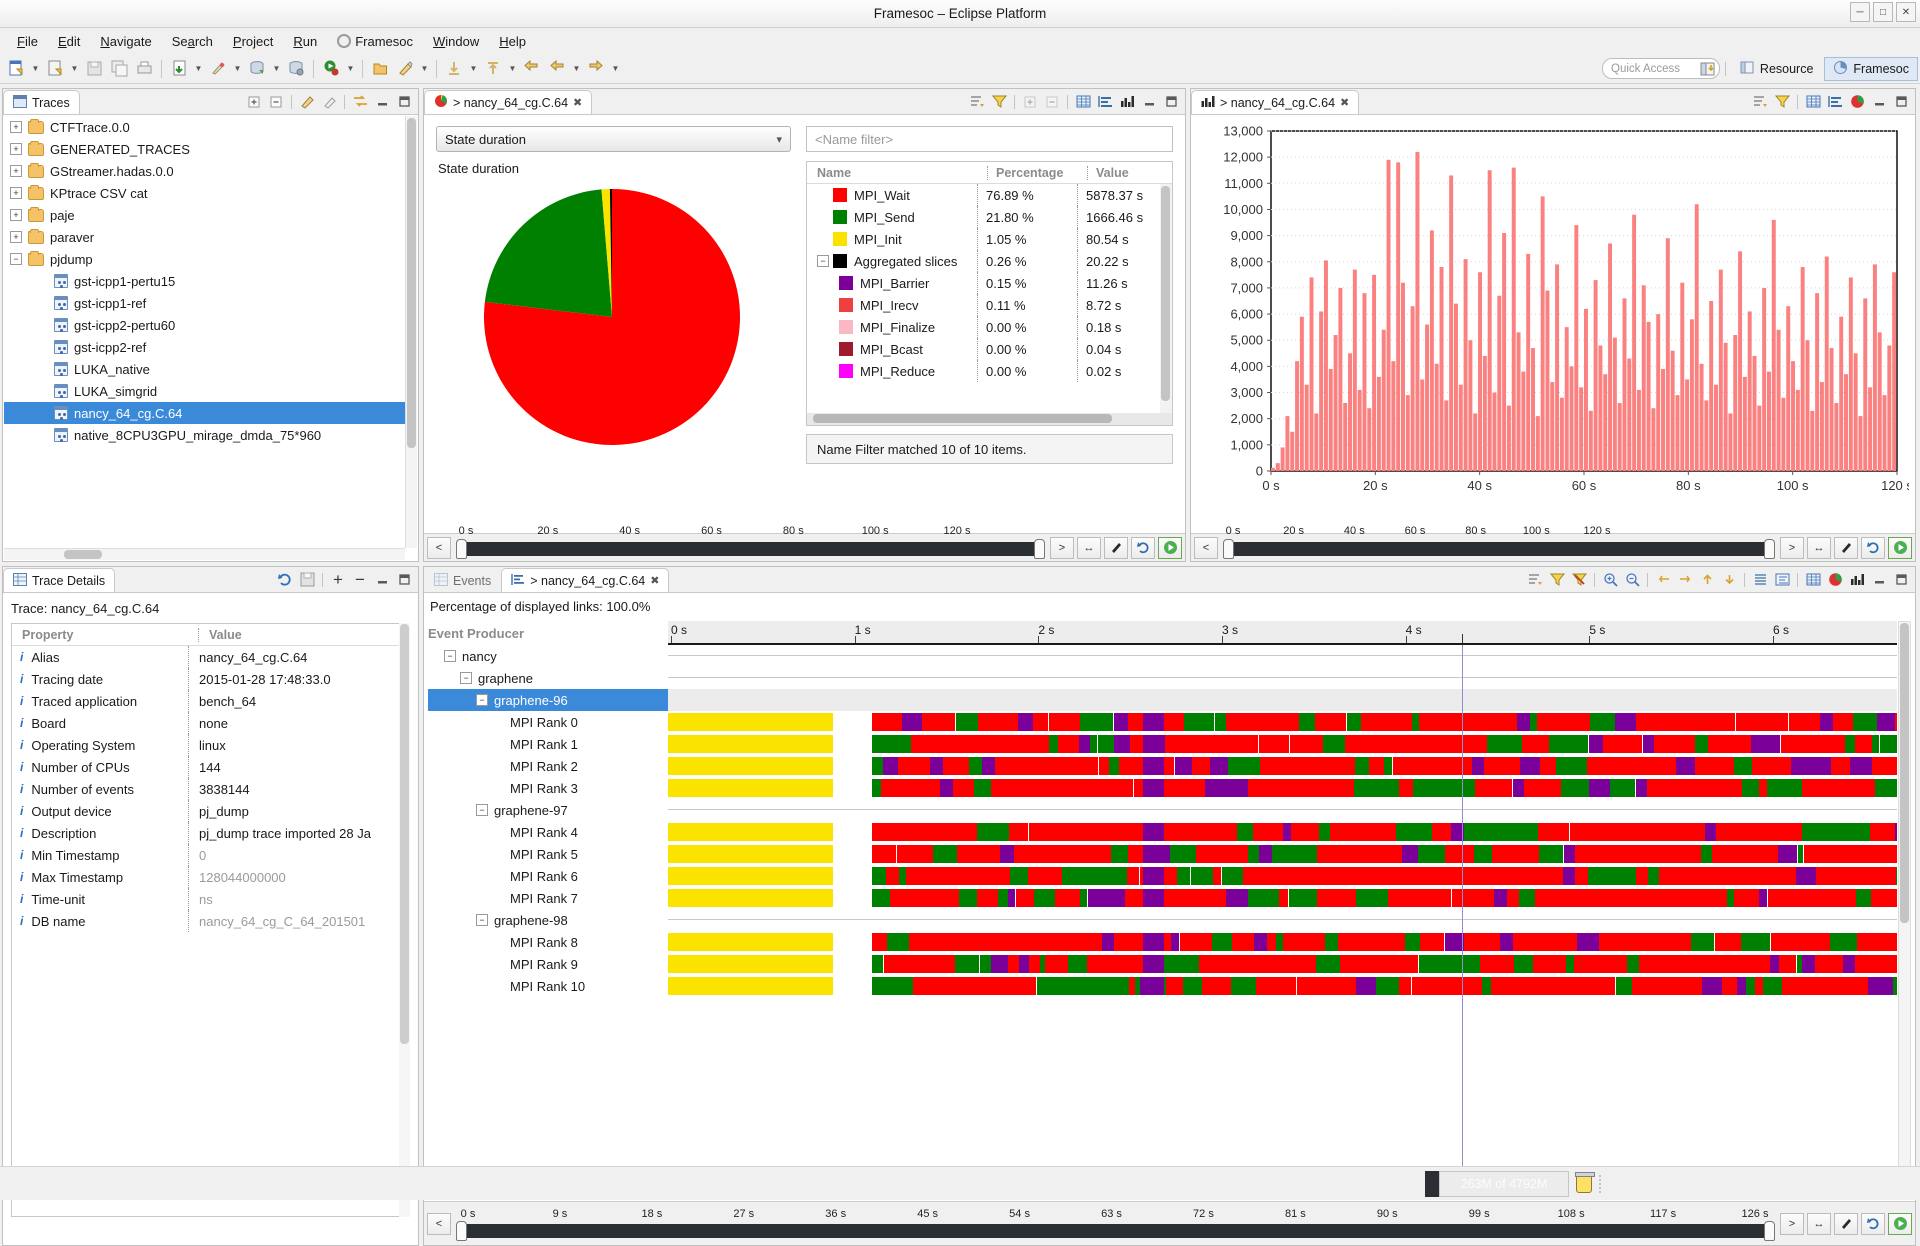 This screenshot has width=1920, height=1246. Describe the element at coordinates (1062, 548) in the screenshot. I see `stats-timebar-next-button: >` at that location.